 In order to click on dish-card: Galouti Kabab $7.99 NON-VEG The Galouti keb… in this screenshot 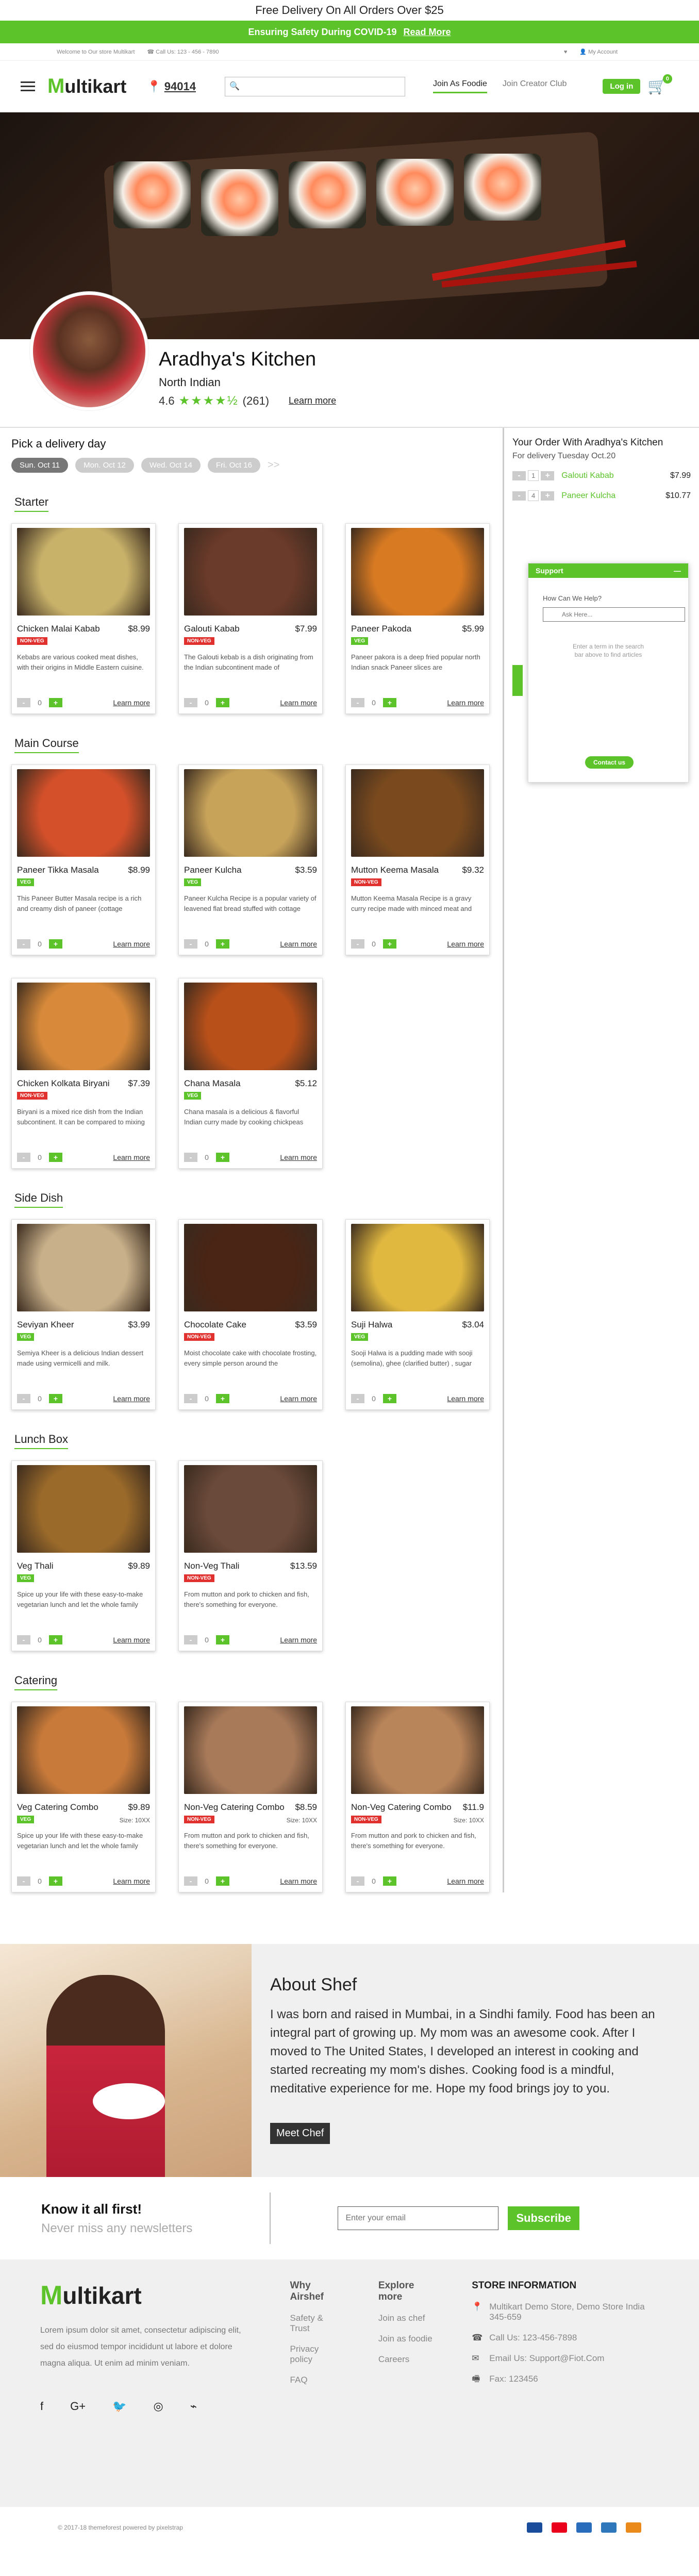, I will do `click(250, 618)`.